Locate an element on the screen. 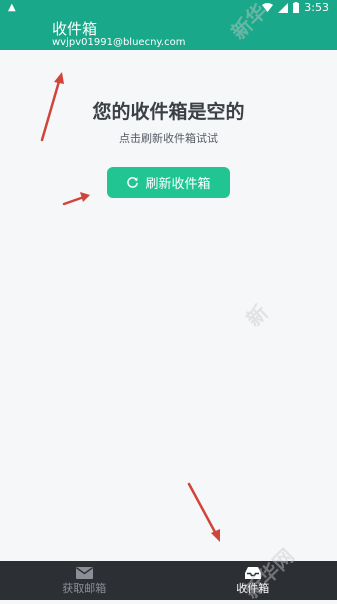  battery-icon is located at coordinates (296, 7).